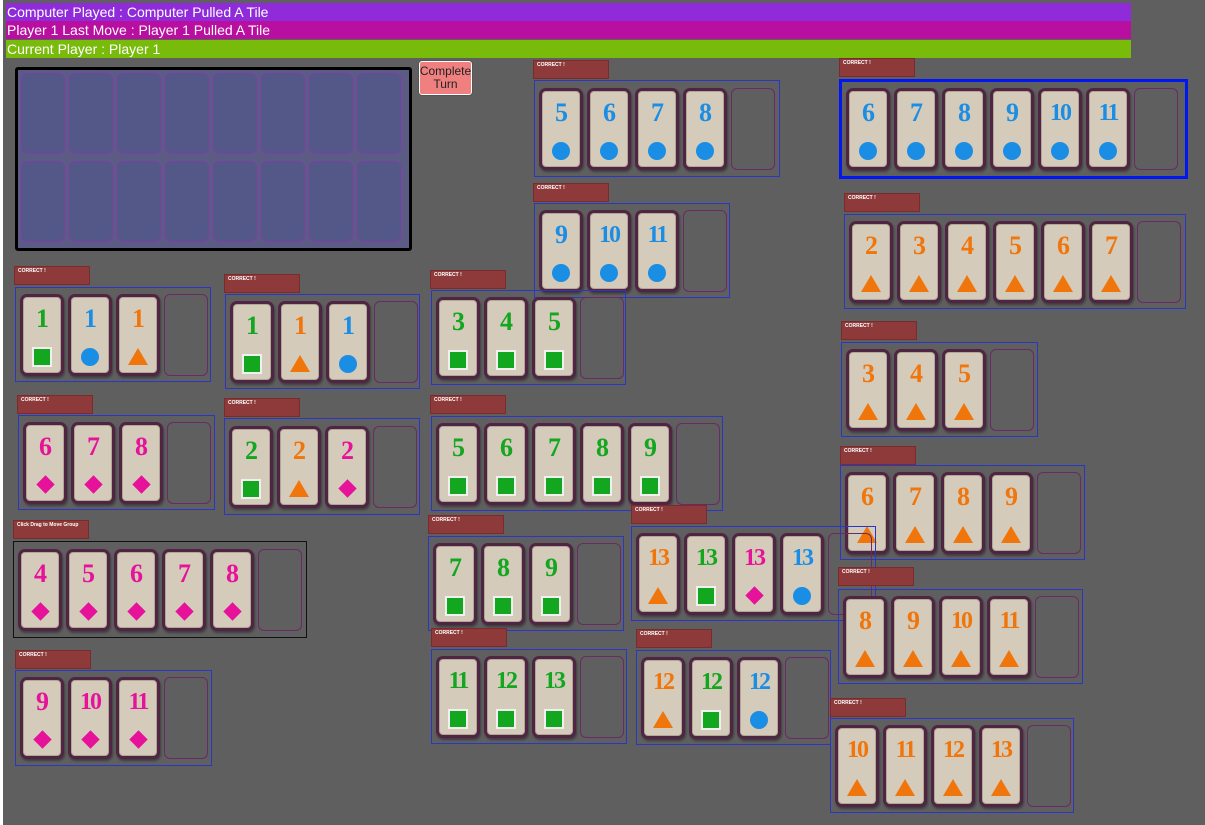 The image size is (1205, 825). What do you see at coordinates (348, 342) in the screenshot?
I see `tile-blue-1: 1` at bounding box center [348, 342].